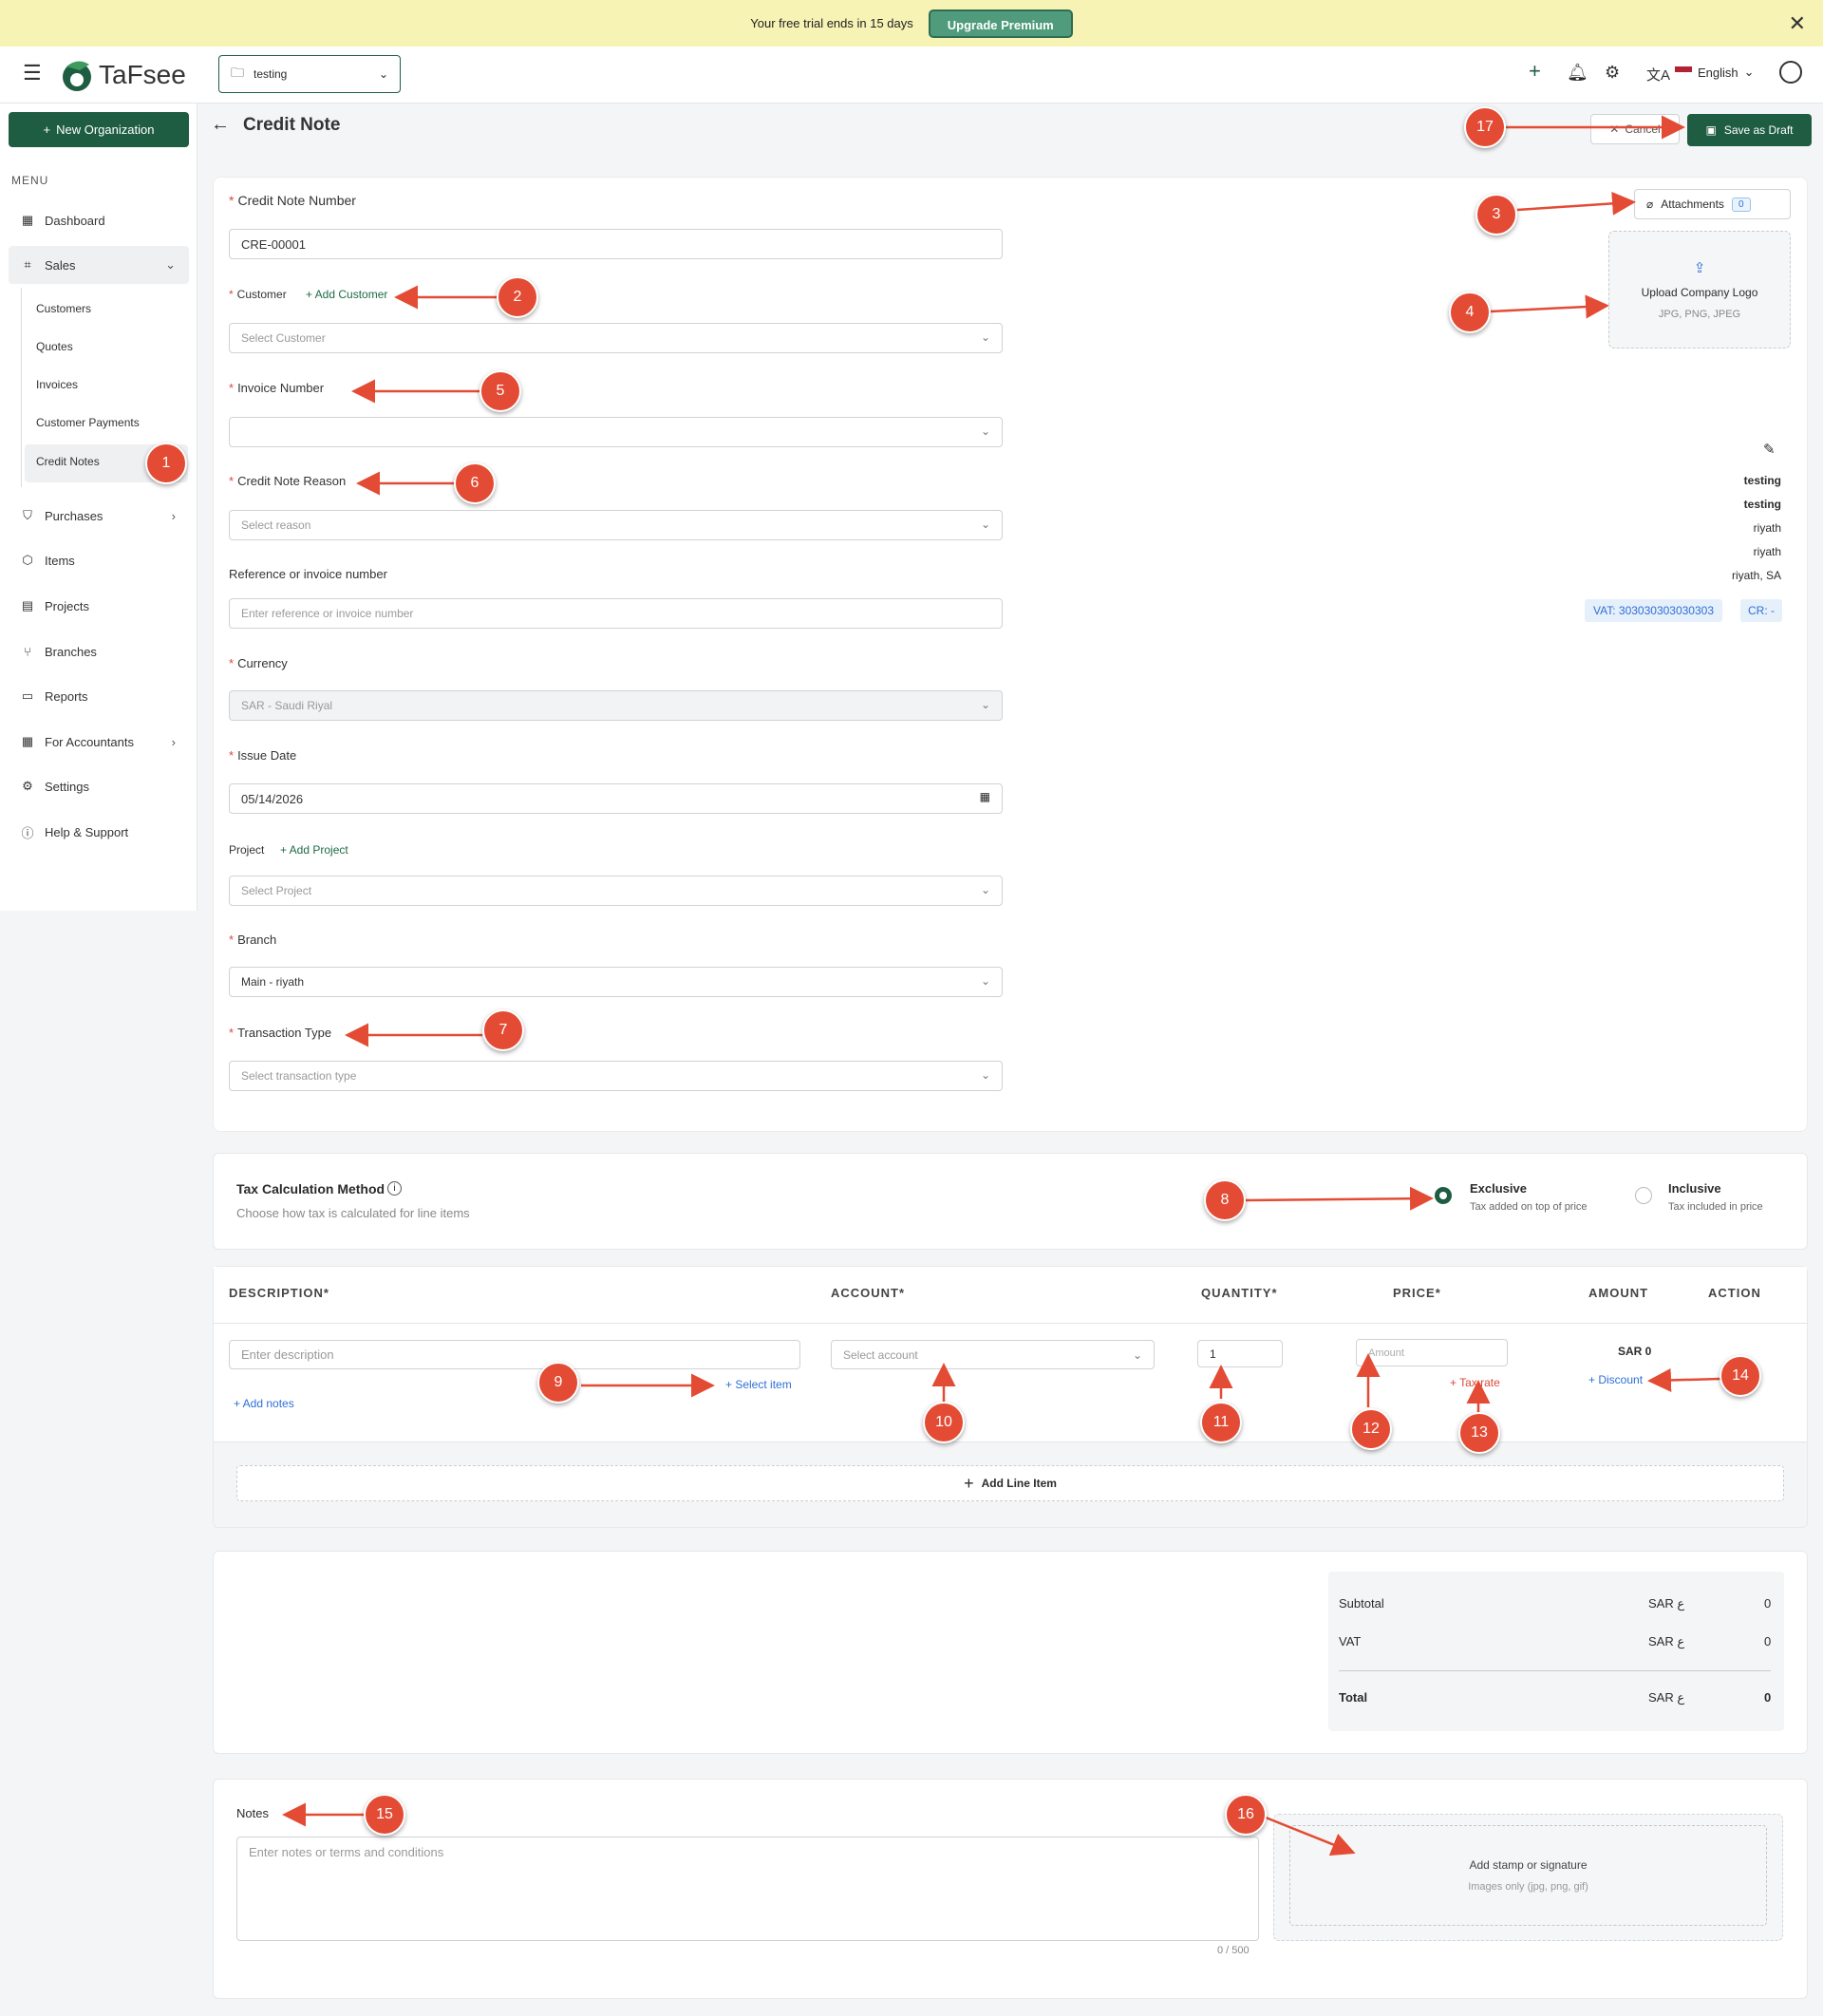 The height and width of the screenshot is (2016, 1823). What do you see at coordinates (616, 798) in the screenshot?
I see `issue-date-input: 05/14/2026 ▦` at bounding box center [616, 798].